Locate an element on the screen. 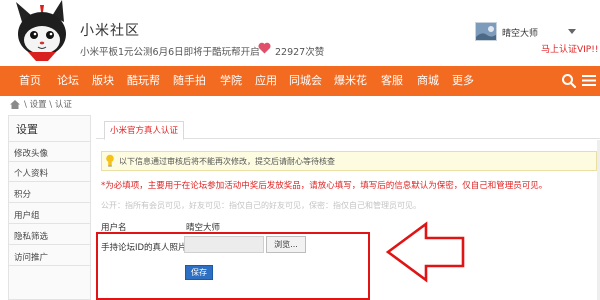 This screenshot has width=600, height=300. save-button: 保存 is located at coordinates (199, 272).